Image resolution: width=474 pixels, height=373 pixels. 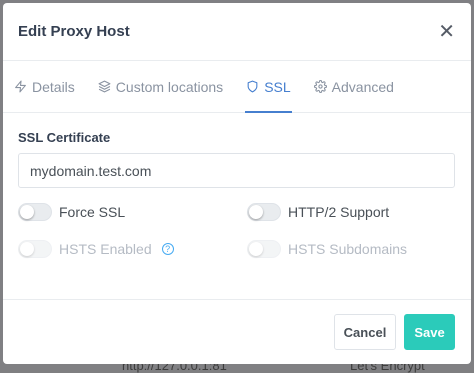 I want to click on tab-advanced-label: Advanced, so click(x=362, y=86).